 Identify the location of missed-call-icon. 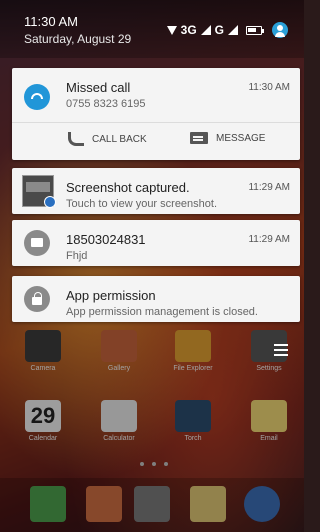
(37, 97).